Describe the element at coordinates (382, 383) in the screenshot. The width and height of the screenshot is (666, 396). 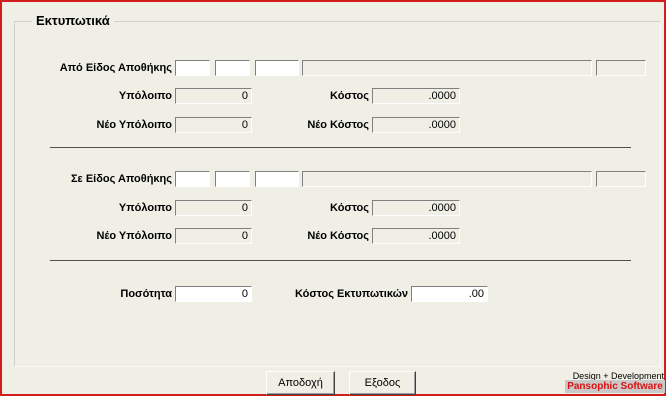
I see `exit-button: Εξοδος` at that location.